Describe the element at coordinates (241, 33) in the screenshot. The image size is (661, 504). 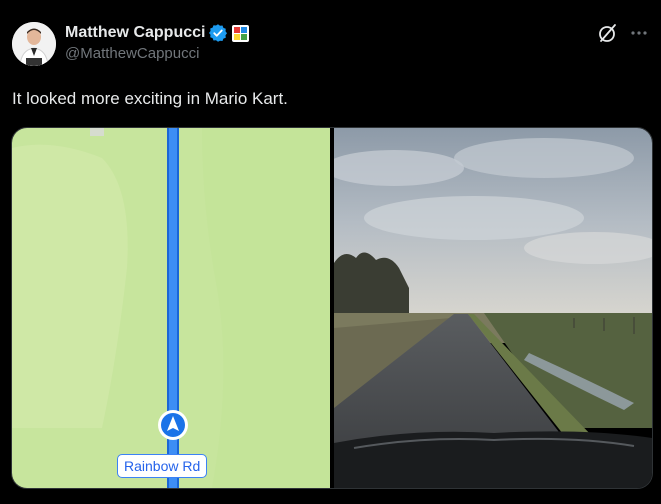
I see `affiliate-badge-icon` at that location.